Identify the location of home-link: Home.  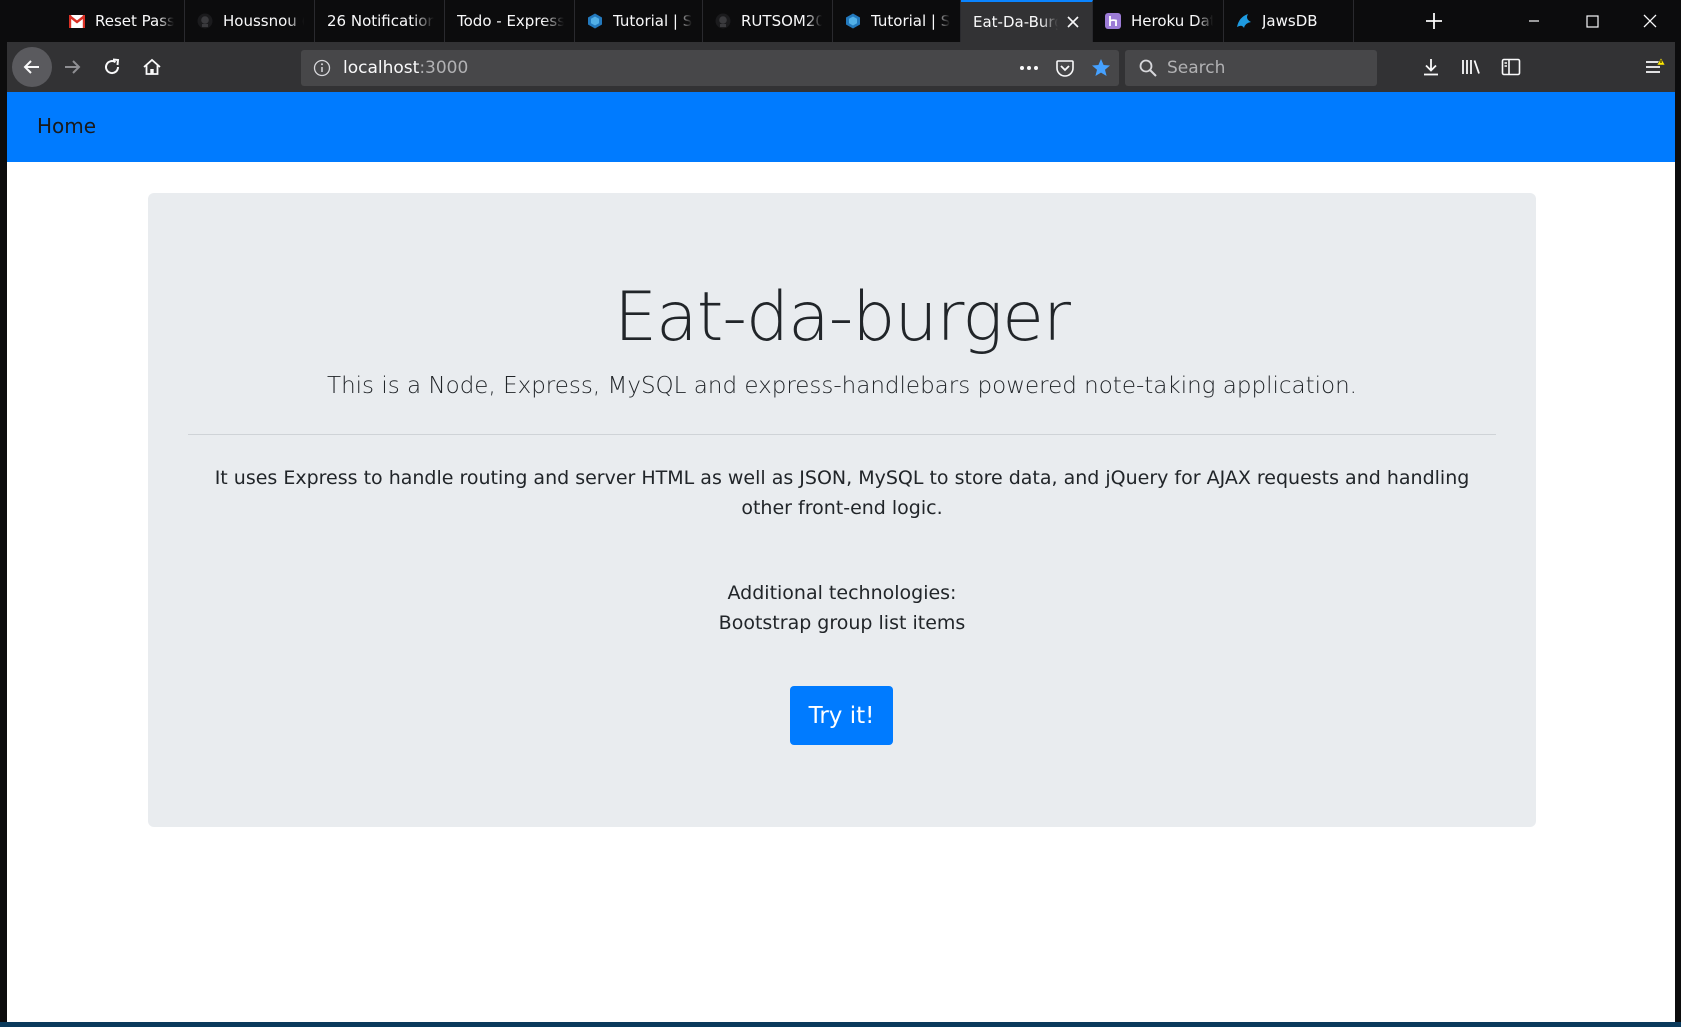
(66, 126).